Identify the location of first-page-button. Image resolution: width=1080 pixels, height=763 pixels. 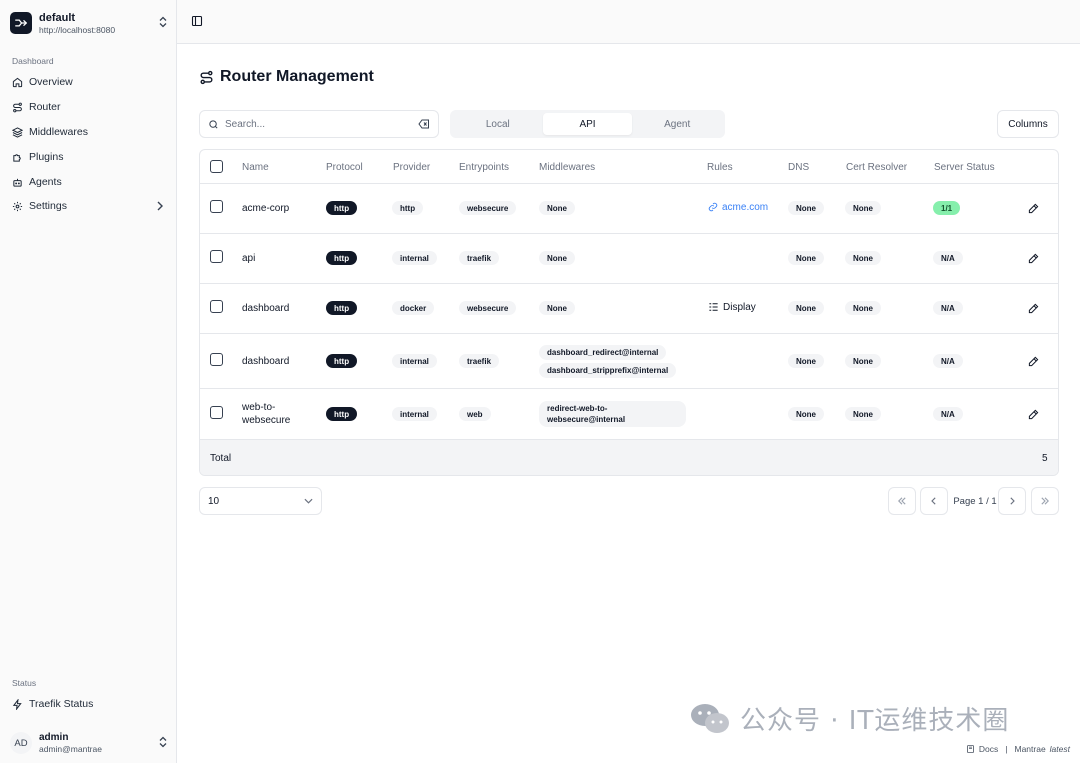
(902, 501).